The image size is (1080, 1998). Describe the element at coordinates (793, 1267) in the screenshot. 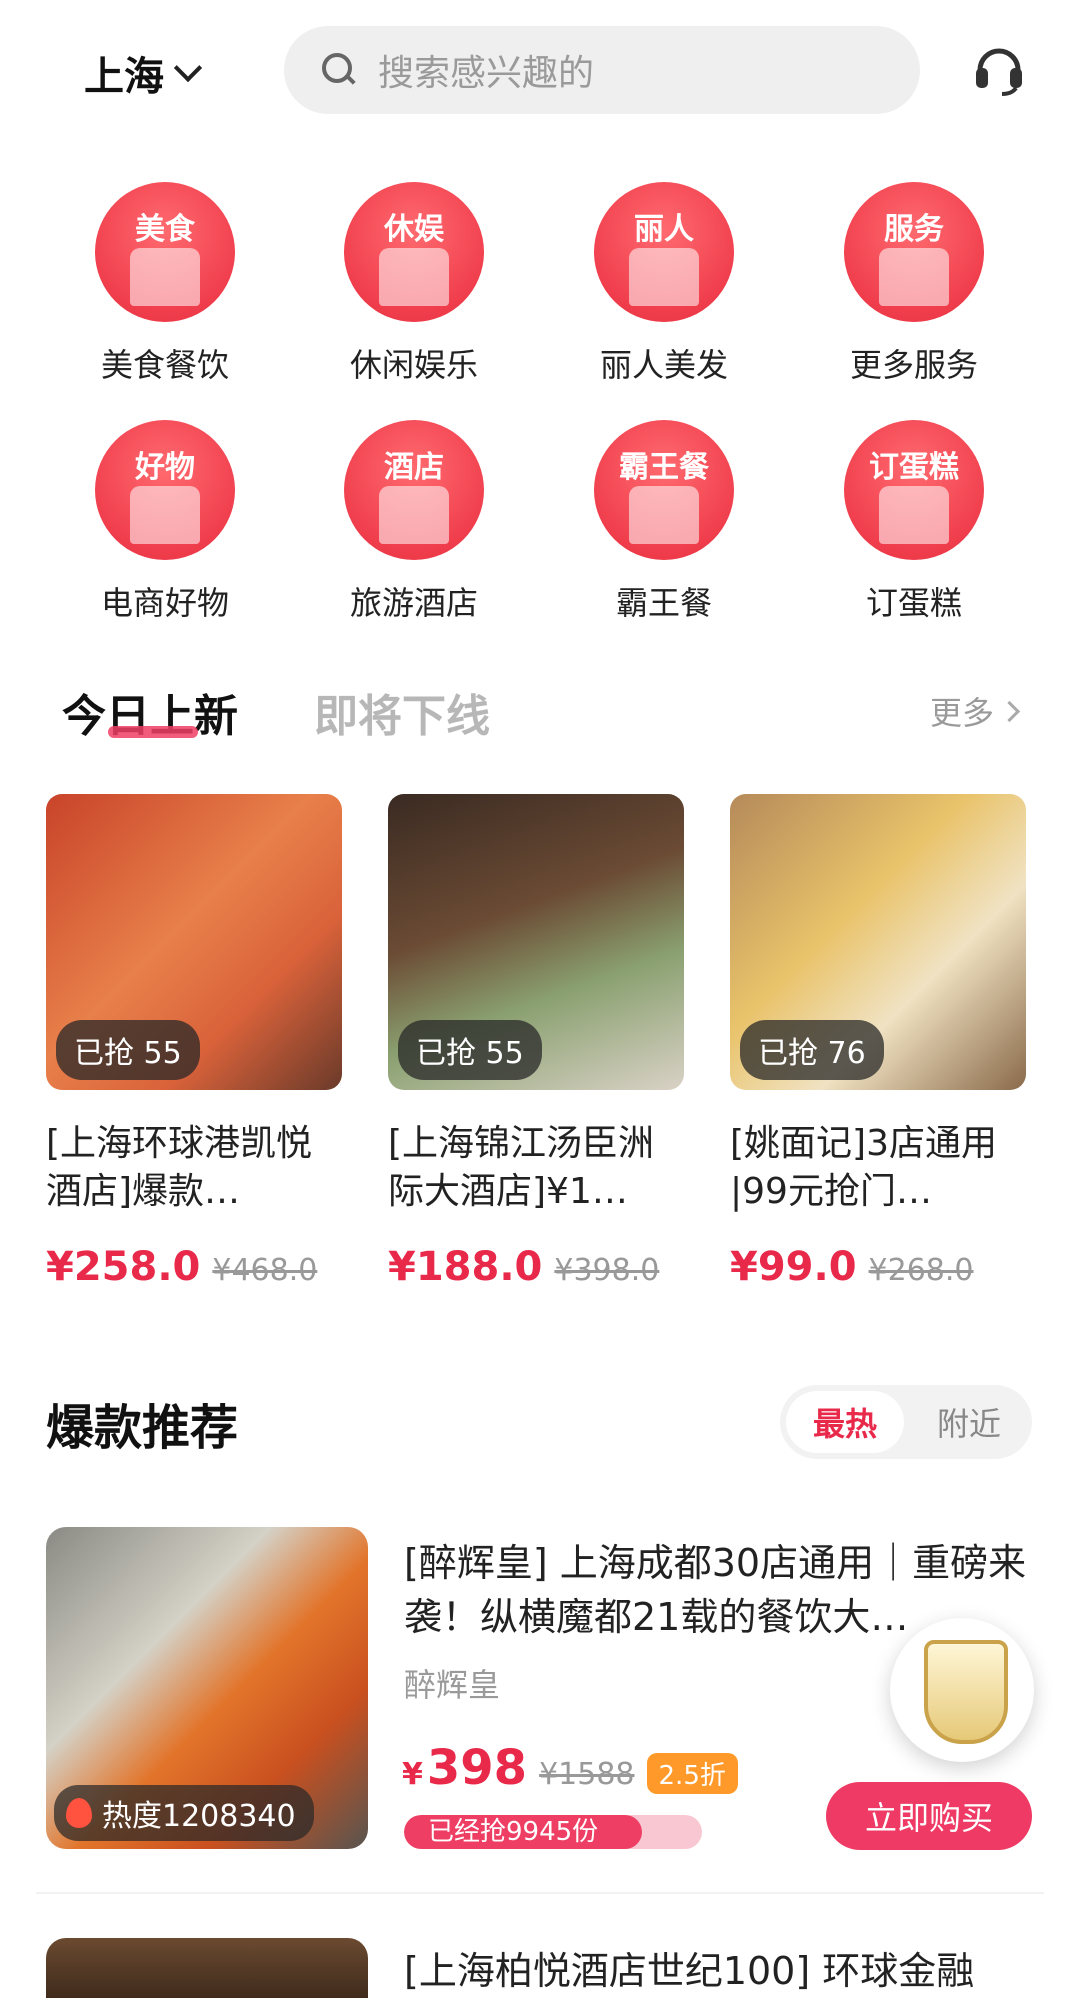

I see `product-price: ¥99.0` at that location.